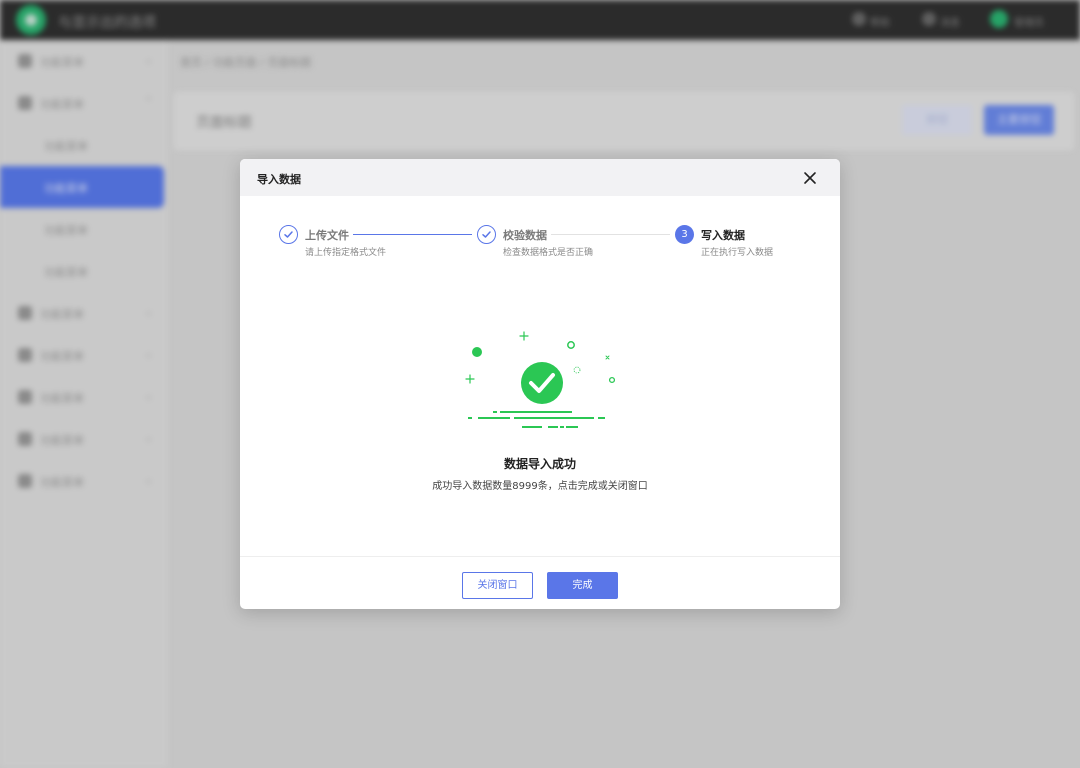 Image resolution: width=1080 pixels, height=768 pixels. I want to click on step-description: 检查数据格式是否正确, so click(548, 253).